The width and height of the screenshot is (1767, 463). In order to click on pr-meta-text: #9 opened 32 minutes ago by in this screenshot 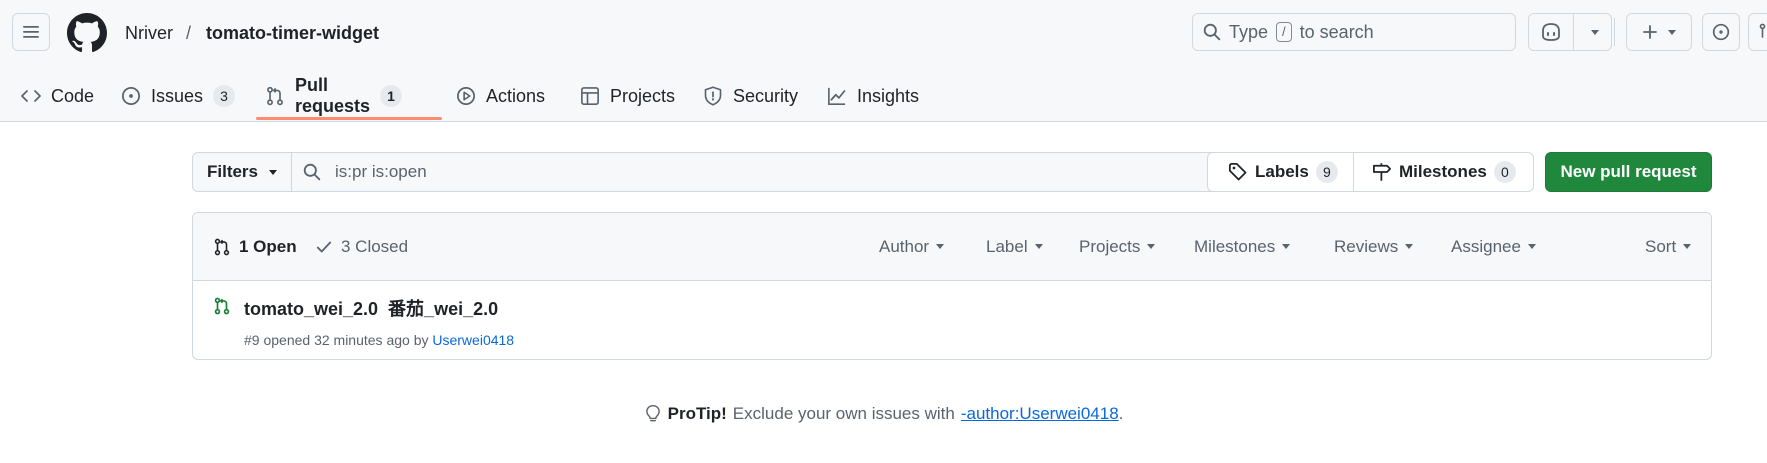, I will do `click(336, 340)`.